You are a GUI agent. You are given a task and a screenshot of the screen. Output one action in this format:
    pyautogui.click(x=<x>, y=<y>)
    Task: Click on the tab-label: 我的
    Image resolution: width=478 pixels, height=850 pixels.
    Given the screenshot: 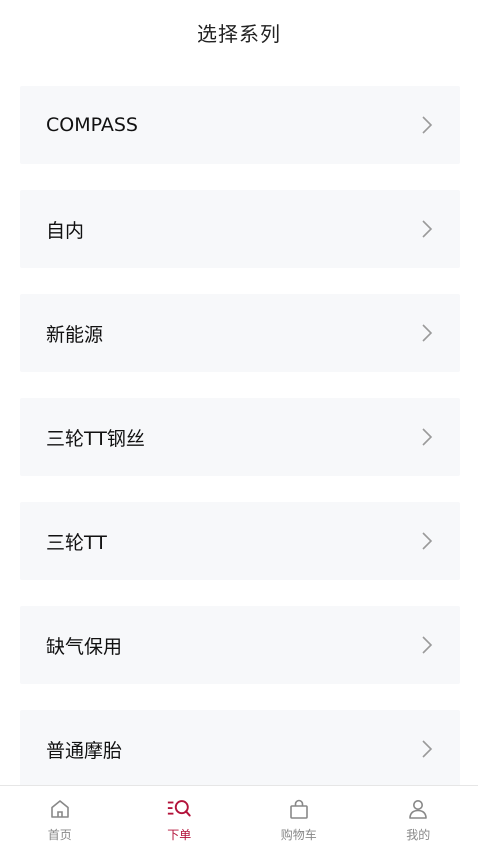 What is the action you would take?
    pyautogui.click(x=418, y=835)
    